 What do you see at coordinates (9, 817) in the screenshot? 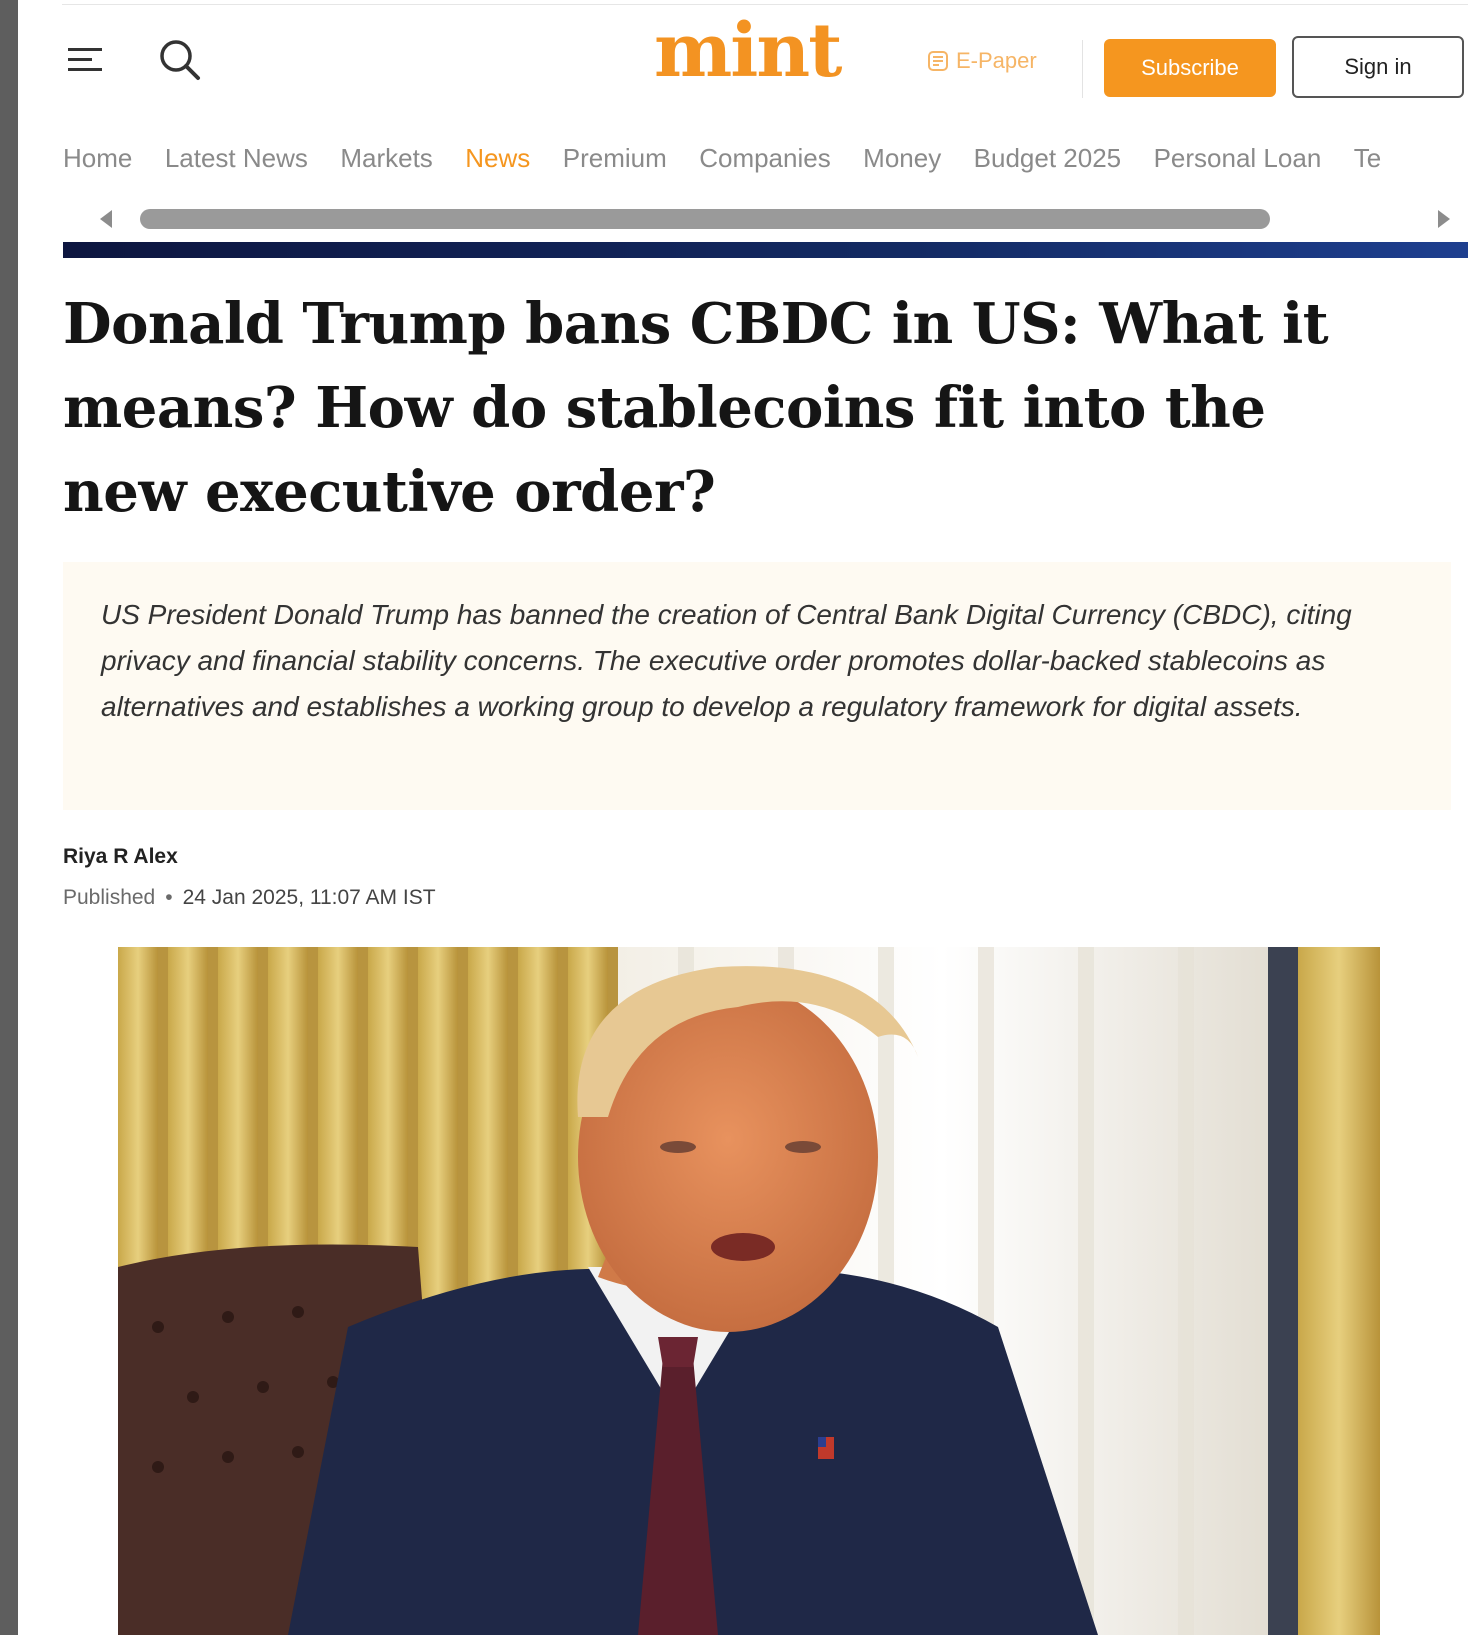
I see `browser-frame-edge` at bounding box center [9, 817].